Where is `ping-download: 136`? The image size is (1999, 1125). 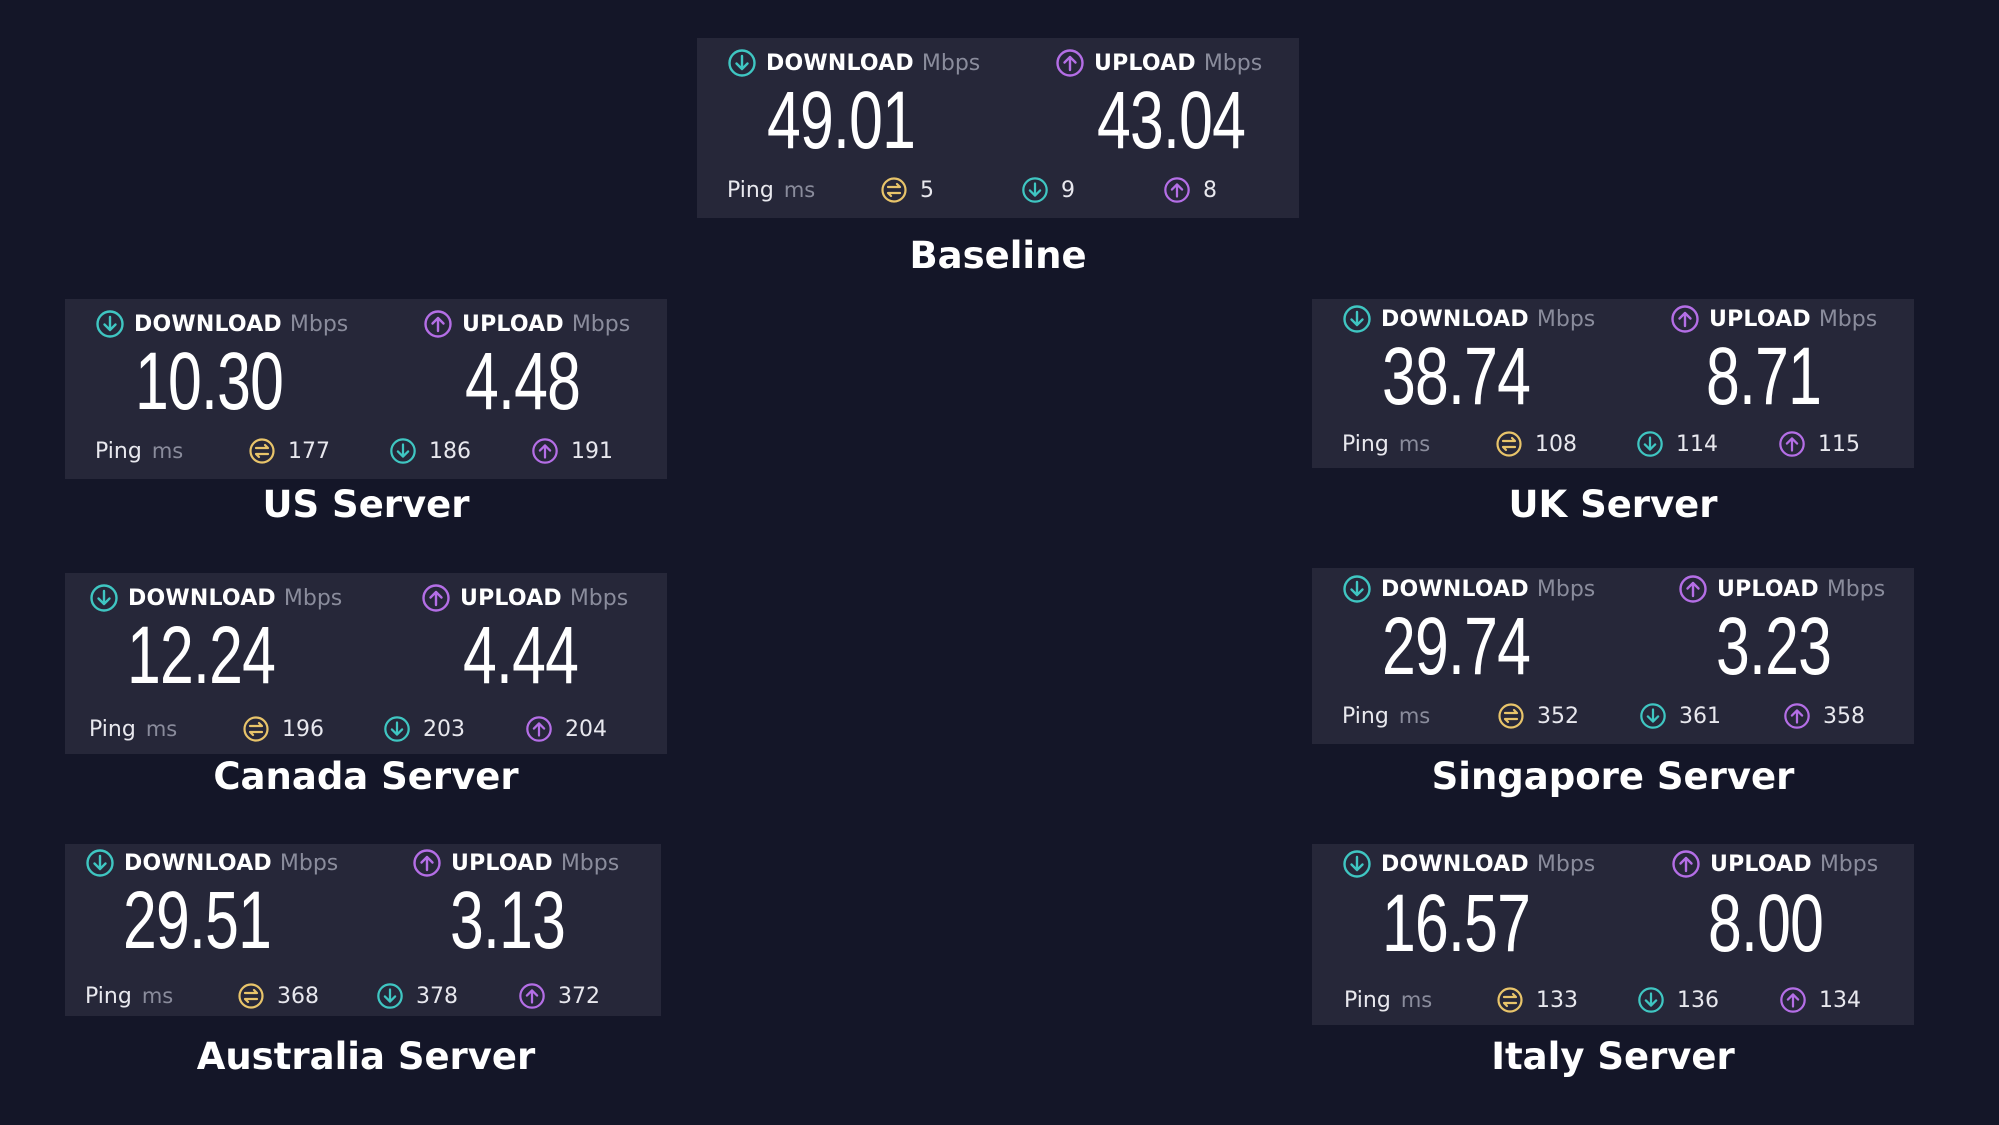
ping-download: 136 is located at coordinates (1678, 1000).